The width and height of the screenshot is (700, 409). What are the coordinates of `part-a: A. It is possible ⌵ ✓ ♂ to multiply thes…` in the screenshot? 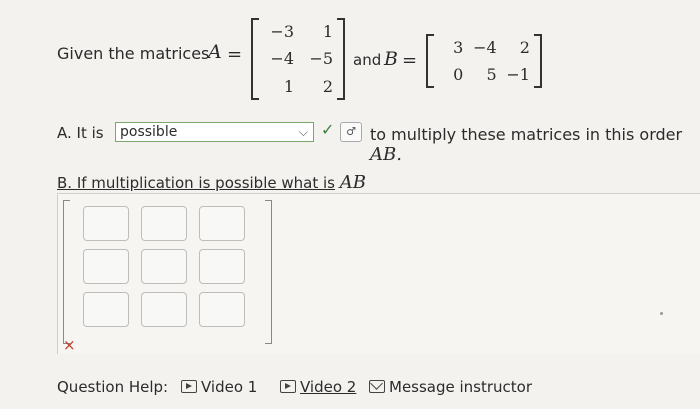 It's located at (377, 142).